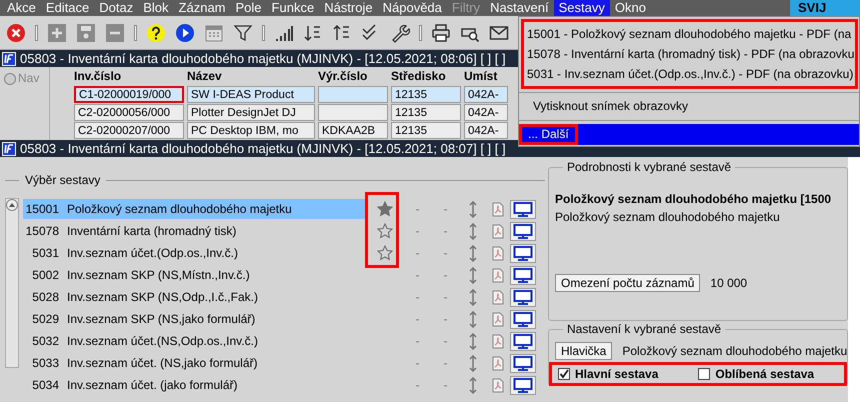 This screenshot has width=860, height=402. I want to click on report-number: 5029, so click(43, 319).